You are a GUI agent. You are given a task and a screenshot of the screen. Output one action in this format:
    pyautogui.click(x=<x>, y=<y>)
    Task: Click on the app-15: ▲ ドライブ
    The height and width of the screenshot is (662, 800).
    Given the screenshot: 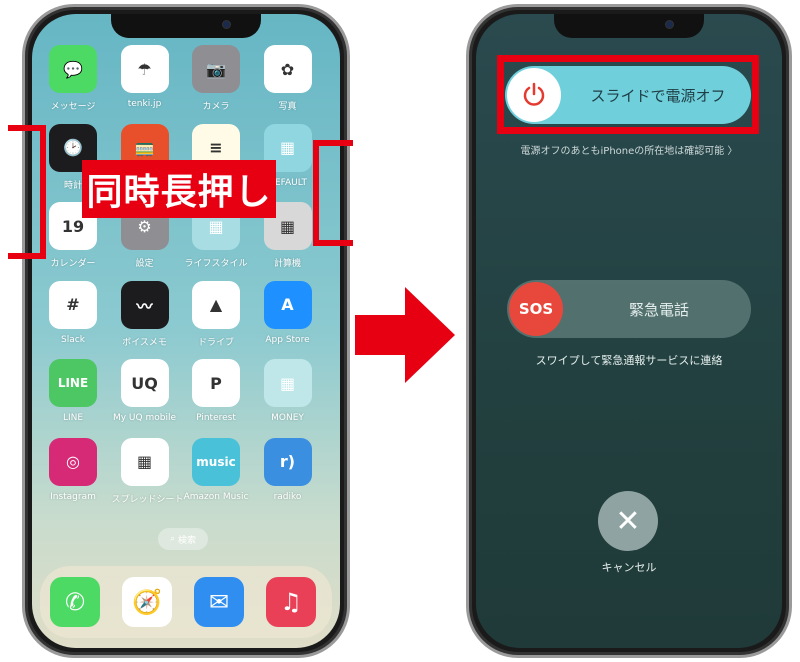 What is the action you would take?
    pyautogui.click(x=216, y=314)
    